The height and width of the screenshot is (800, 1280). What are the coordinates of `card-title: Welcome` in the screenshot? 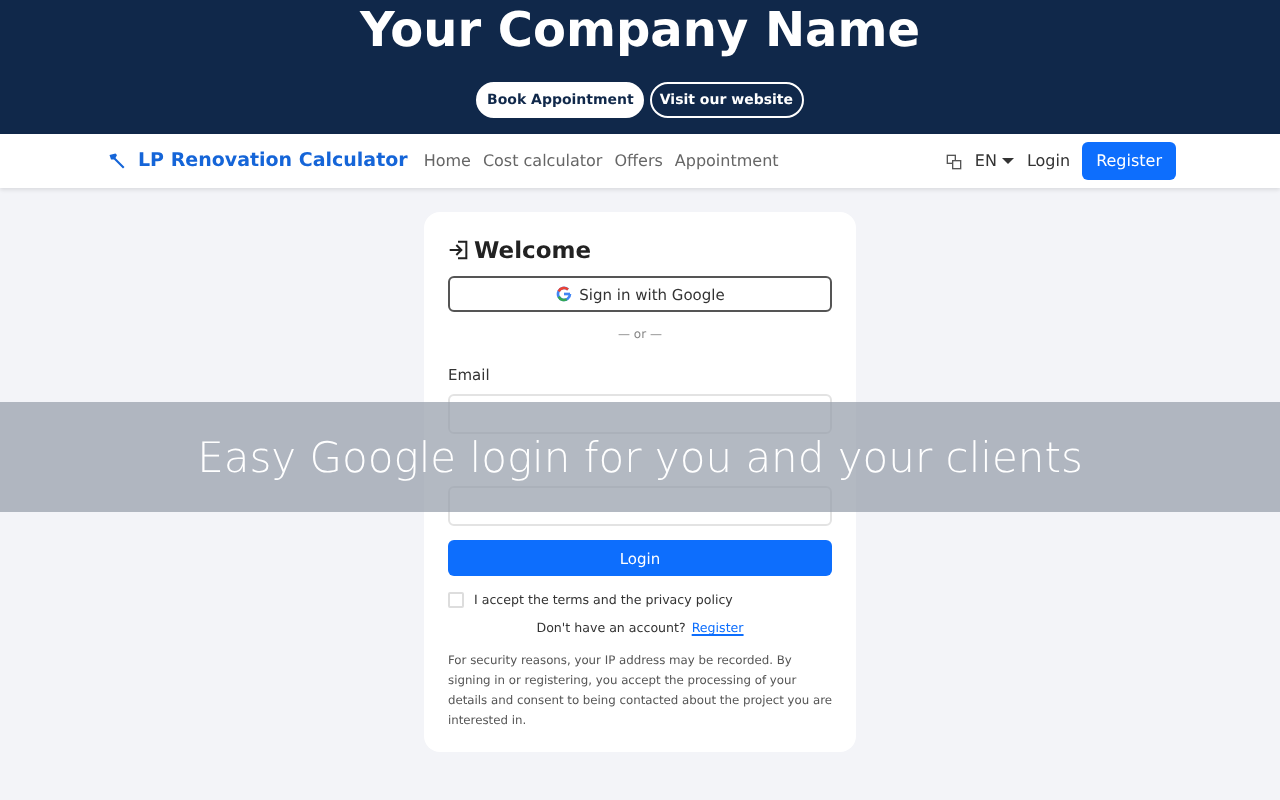 It's located at (533, 250).